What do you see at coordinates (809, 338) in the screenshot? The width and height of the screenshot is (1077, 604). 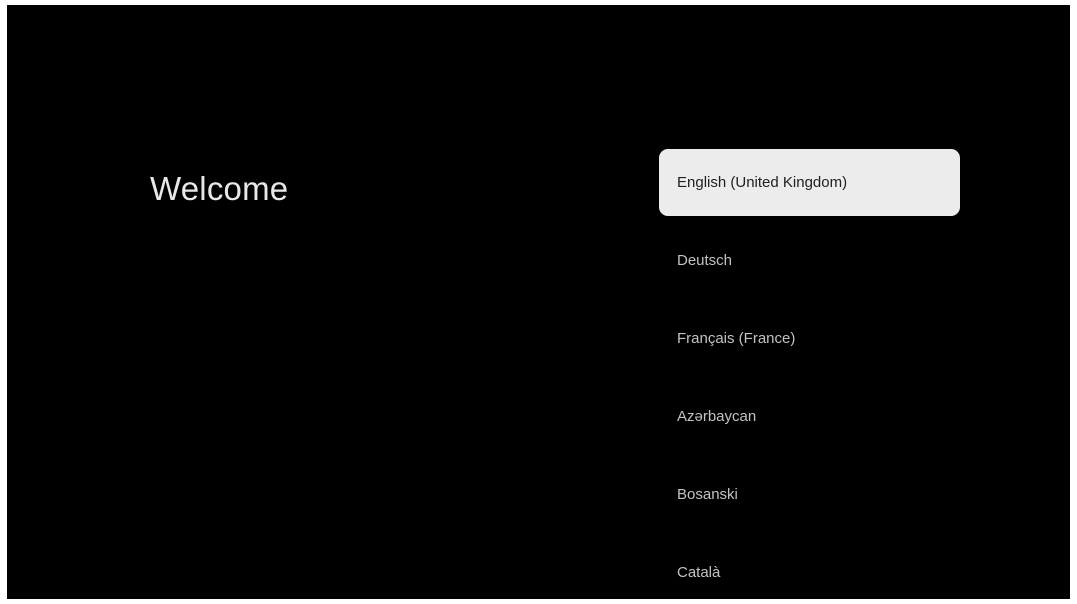 I see `language-option-francais: Français (France)` at bounding box center [809, 338].